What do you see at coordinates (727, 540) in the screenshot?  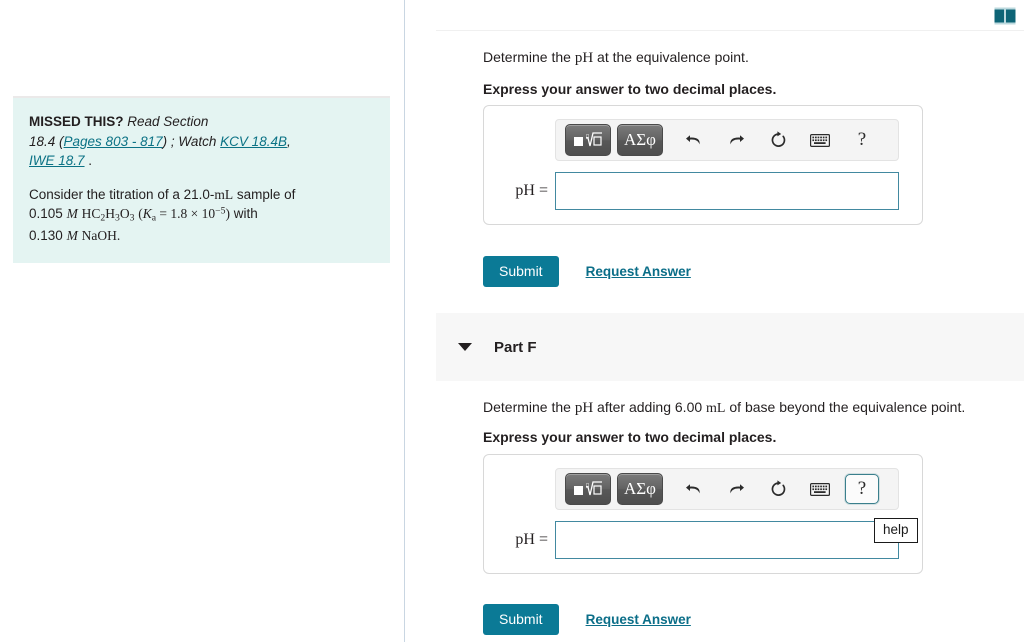 I see `part-f-answer-input` at bounding box center [727, 540].